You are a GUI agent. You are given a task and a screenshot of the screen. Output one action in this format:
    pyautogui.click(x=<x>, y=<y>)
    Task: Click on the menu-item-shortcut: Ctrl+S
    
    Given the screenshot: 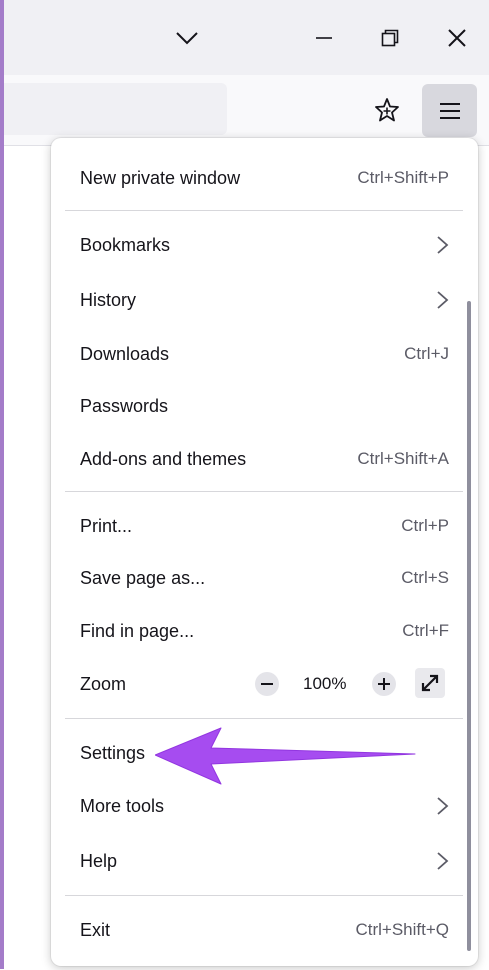 What is the action you would take?
    pyautogui.click(x=425, y=577)
    